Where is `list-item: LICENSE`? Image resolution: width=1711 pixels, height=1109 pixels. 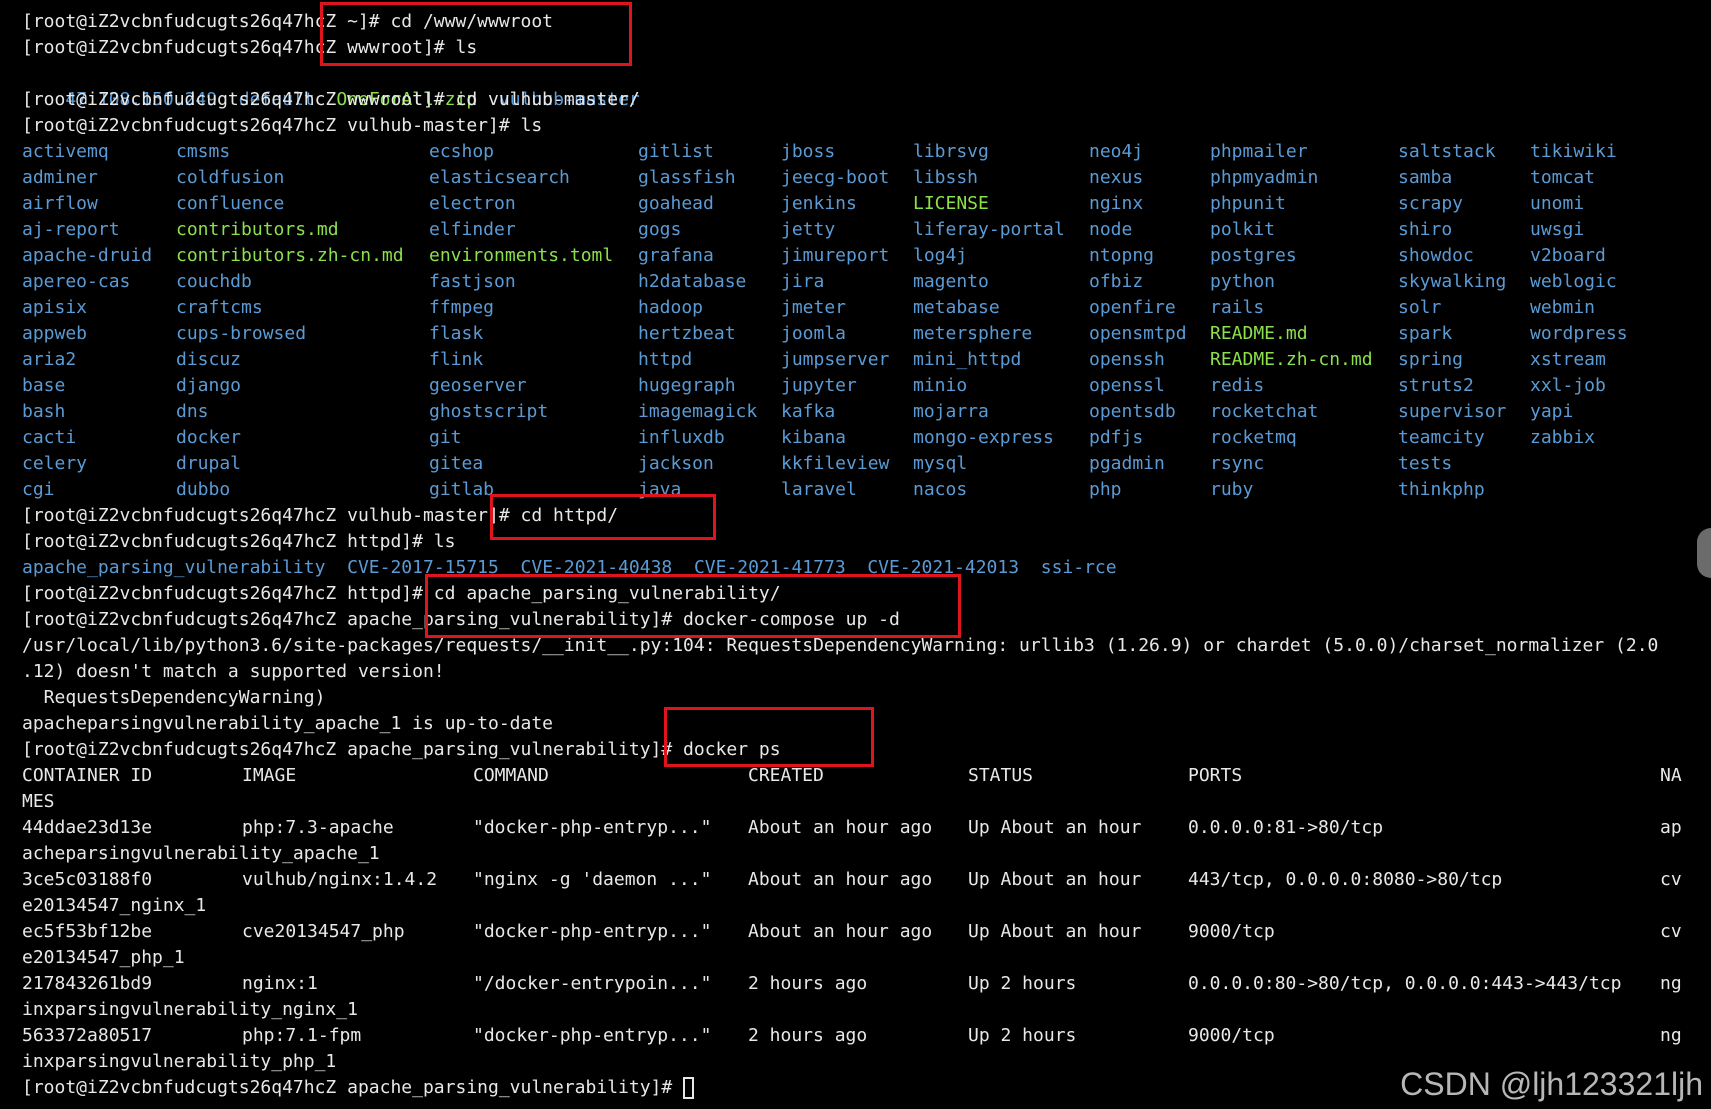 list-item: LICENSE is located at coordinates (951, 203).